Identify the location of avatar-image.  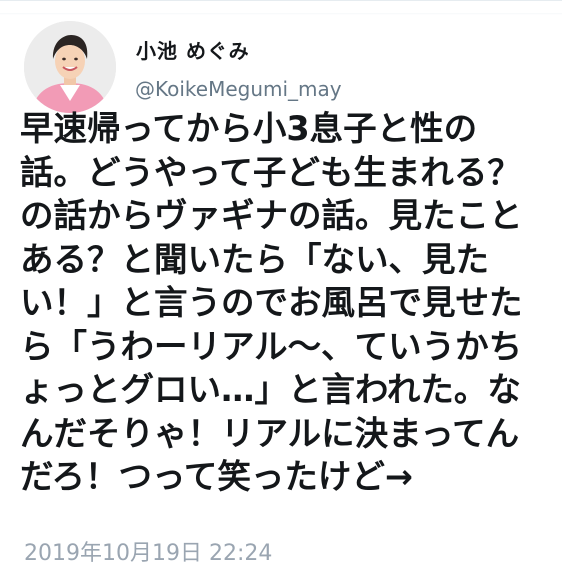
(70, 67).